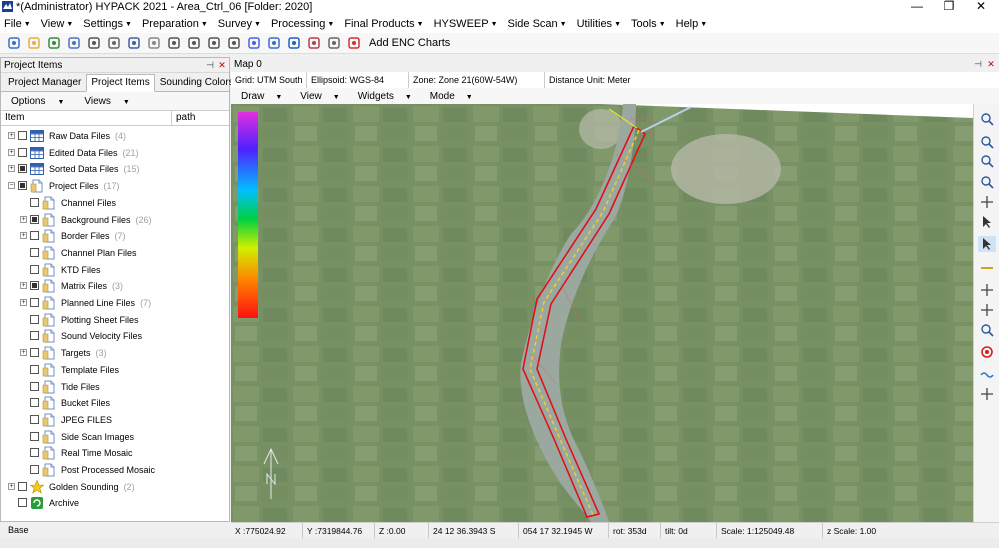 This screenshot has width=999, height=548. What do you see at coordinates (11, 186) in the screenshot?
I see `expand-toggle-icon: −` at bounding box center [11, 186].